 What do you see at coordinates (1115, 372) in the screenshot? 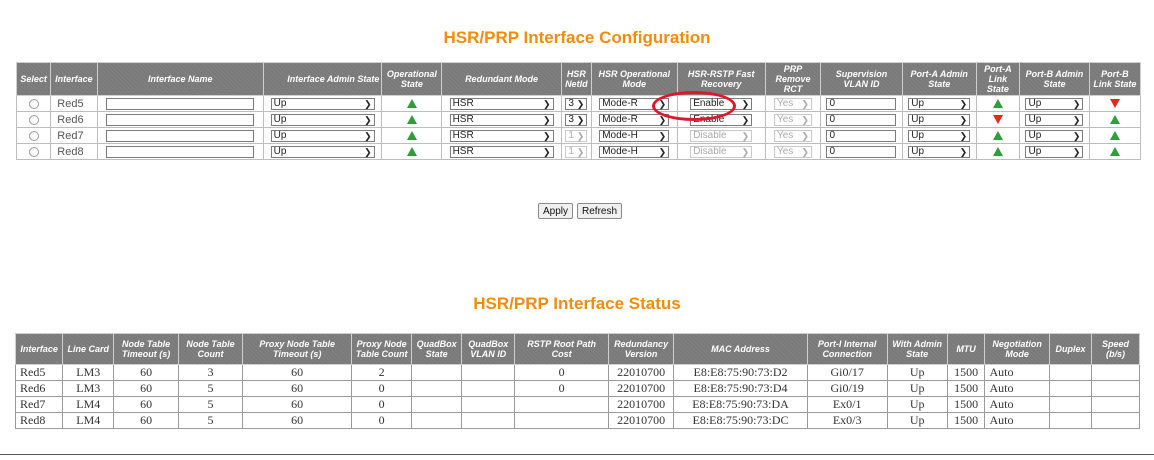
I see `cell-speed` at bounding box center [1115, 372].